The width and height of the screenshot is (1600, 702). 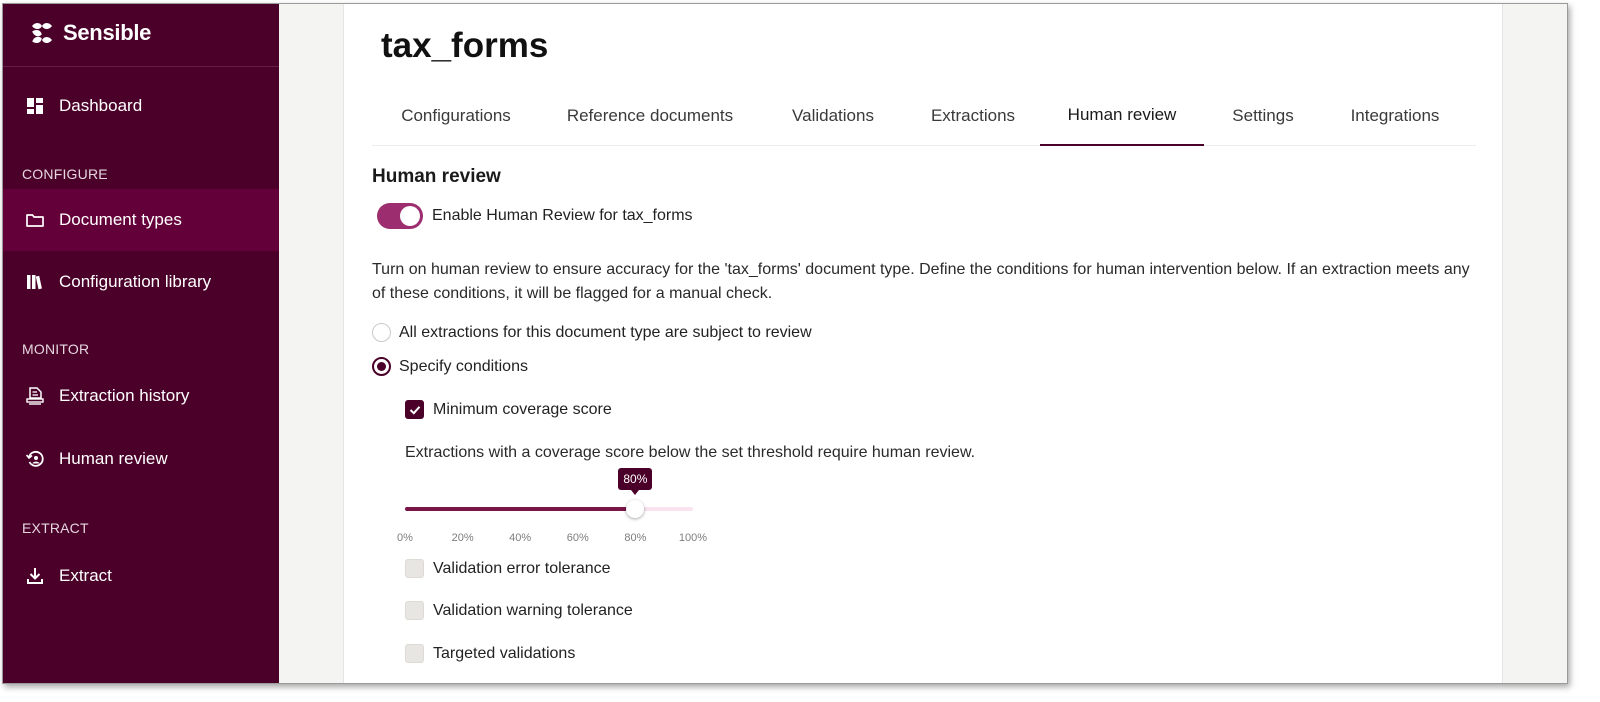 I want to click on coverage-score-slider: 80%, so click(x=549, y=493).